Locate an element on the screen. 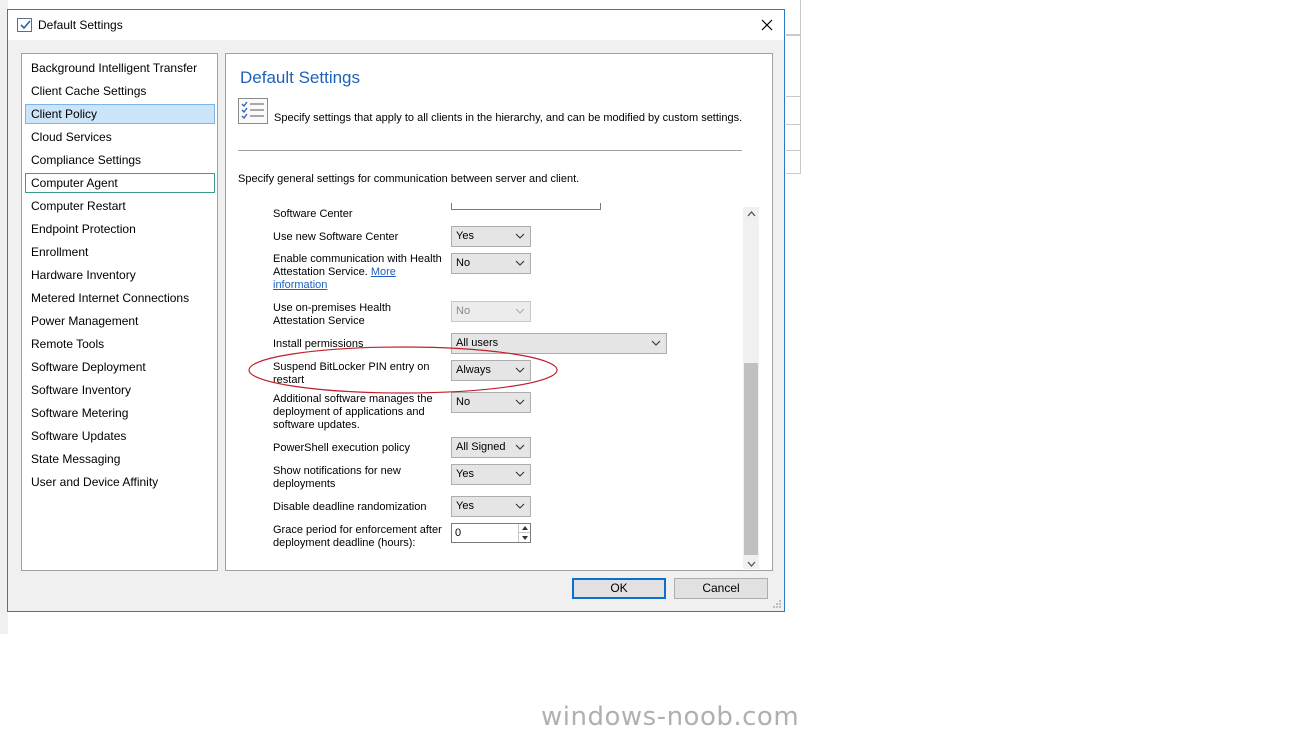 The height and width of the screenshot is (734, 1316). powershell-policy-dropdown: All Signed is located at coordinates (491, 447).